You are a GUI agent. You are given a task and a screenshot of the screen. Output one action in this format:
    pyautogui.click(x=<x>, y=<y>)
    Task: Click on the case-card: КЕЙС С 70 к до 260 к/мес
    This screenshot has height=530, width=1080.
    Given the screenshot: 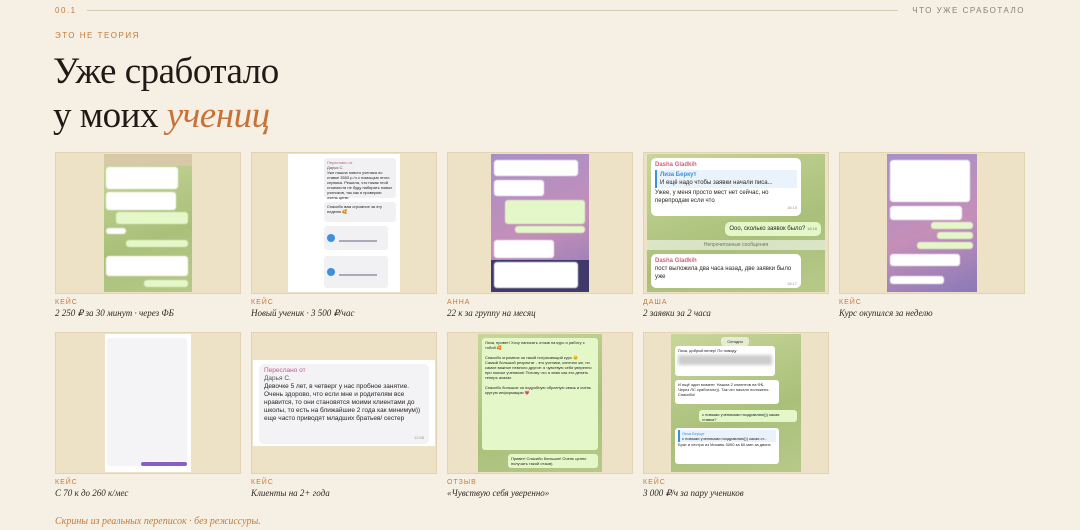 What is the action you would take?
    pyautogui.click(x=148, y=415)
    